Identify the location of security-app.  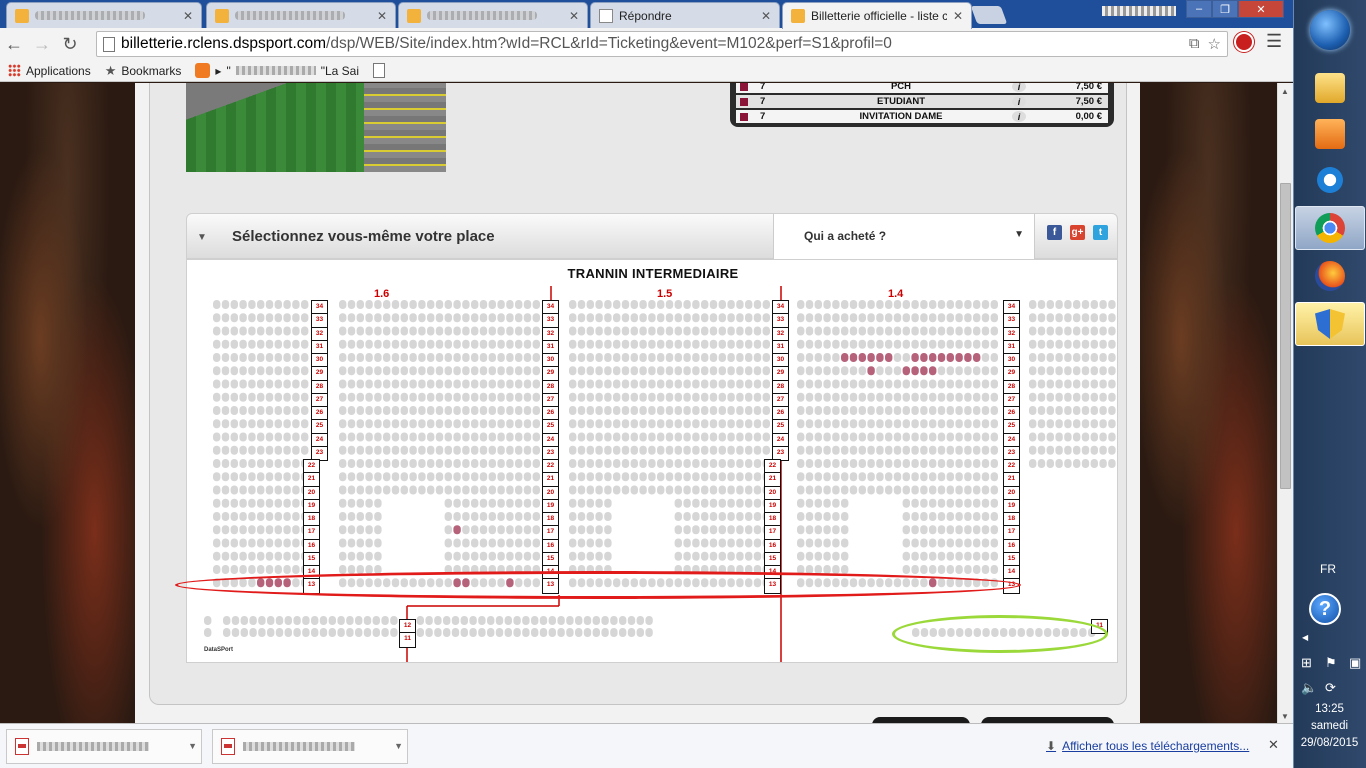
(1330, 324).